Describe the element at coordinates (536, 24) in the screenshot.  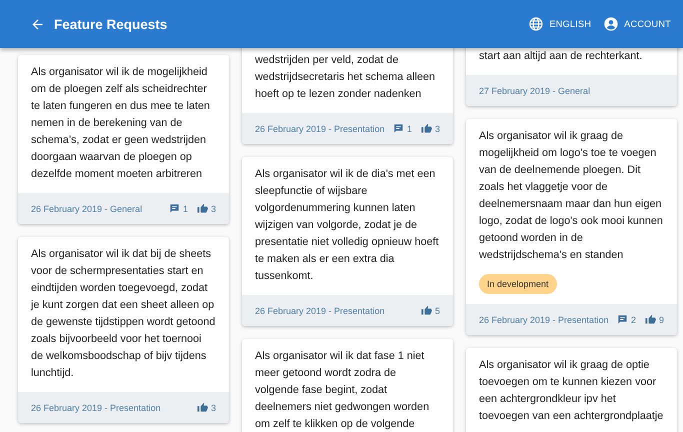
I see `globe-icon` at that location.